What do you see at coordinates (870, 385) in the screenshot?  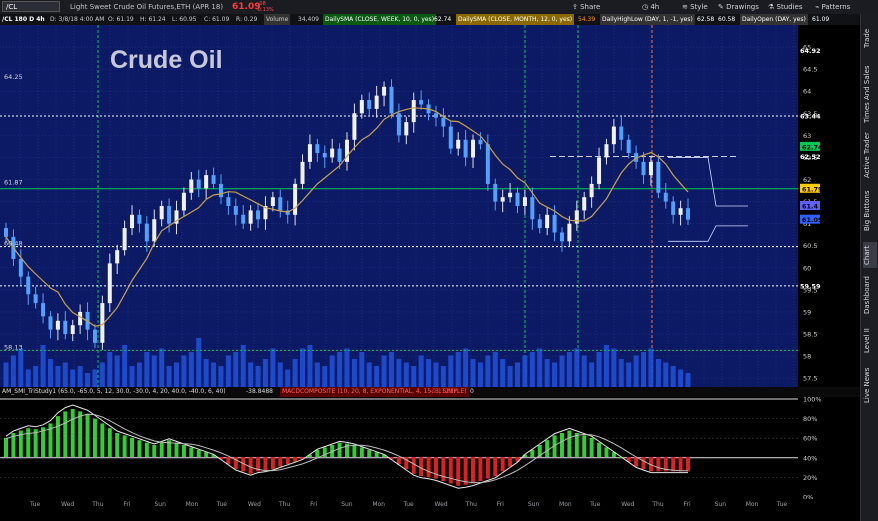 I see `sidebar-tab-live-news: Live News` at bounding box center [870, 385].